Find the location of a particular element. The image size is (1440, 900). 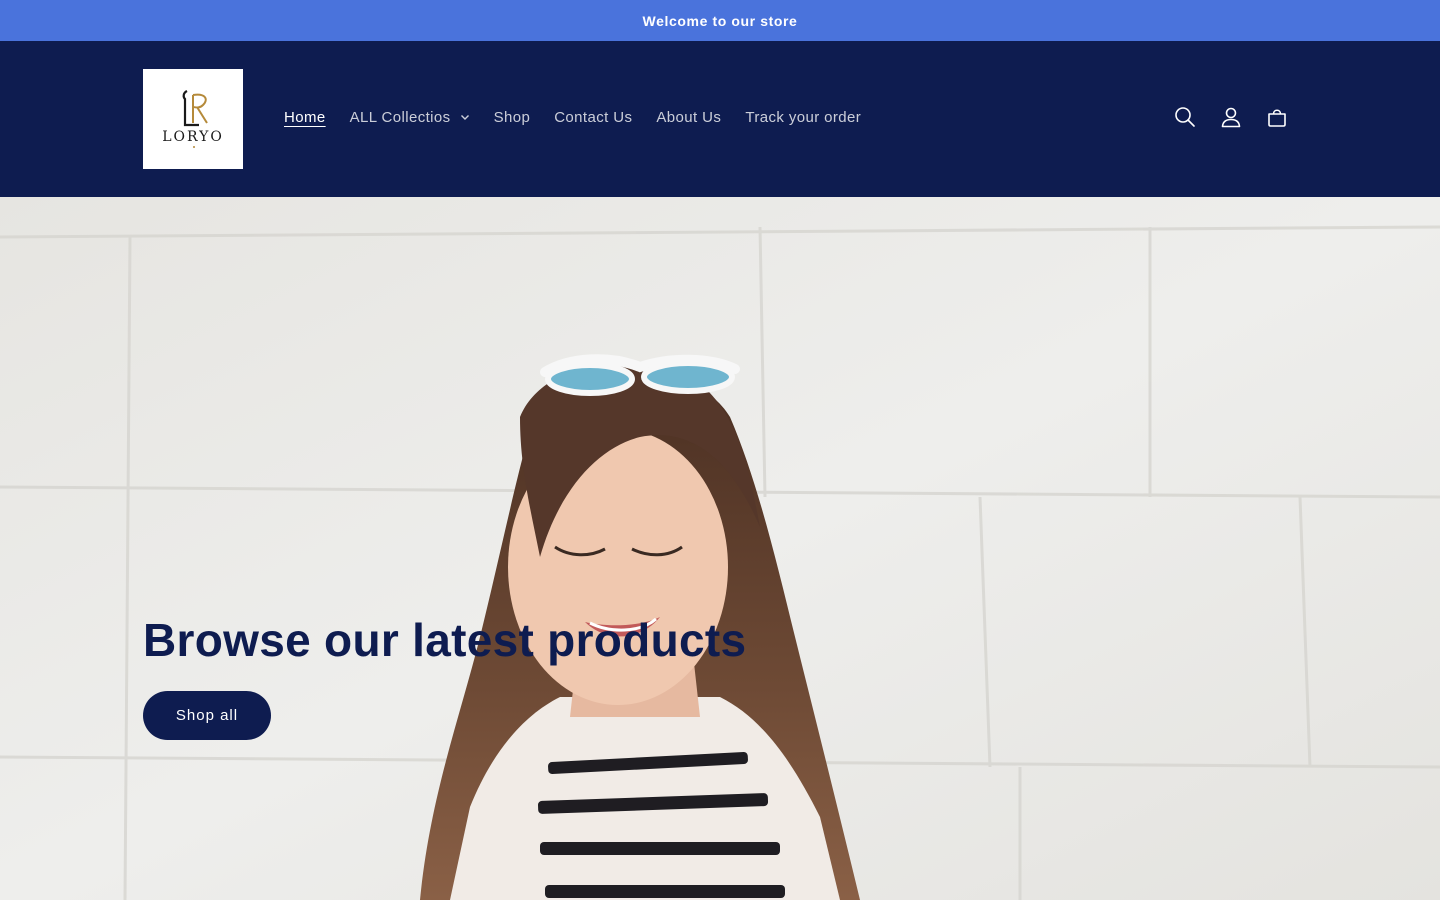

header-icons is located at coordinates (1232, 117).